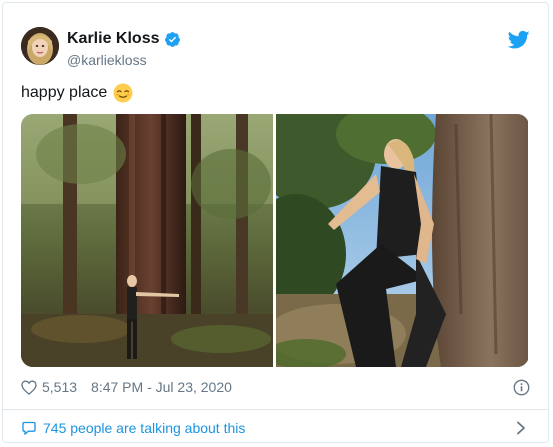  I want to click on chevron-right-icon, so click(521, 428).